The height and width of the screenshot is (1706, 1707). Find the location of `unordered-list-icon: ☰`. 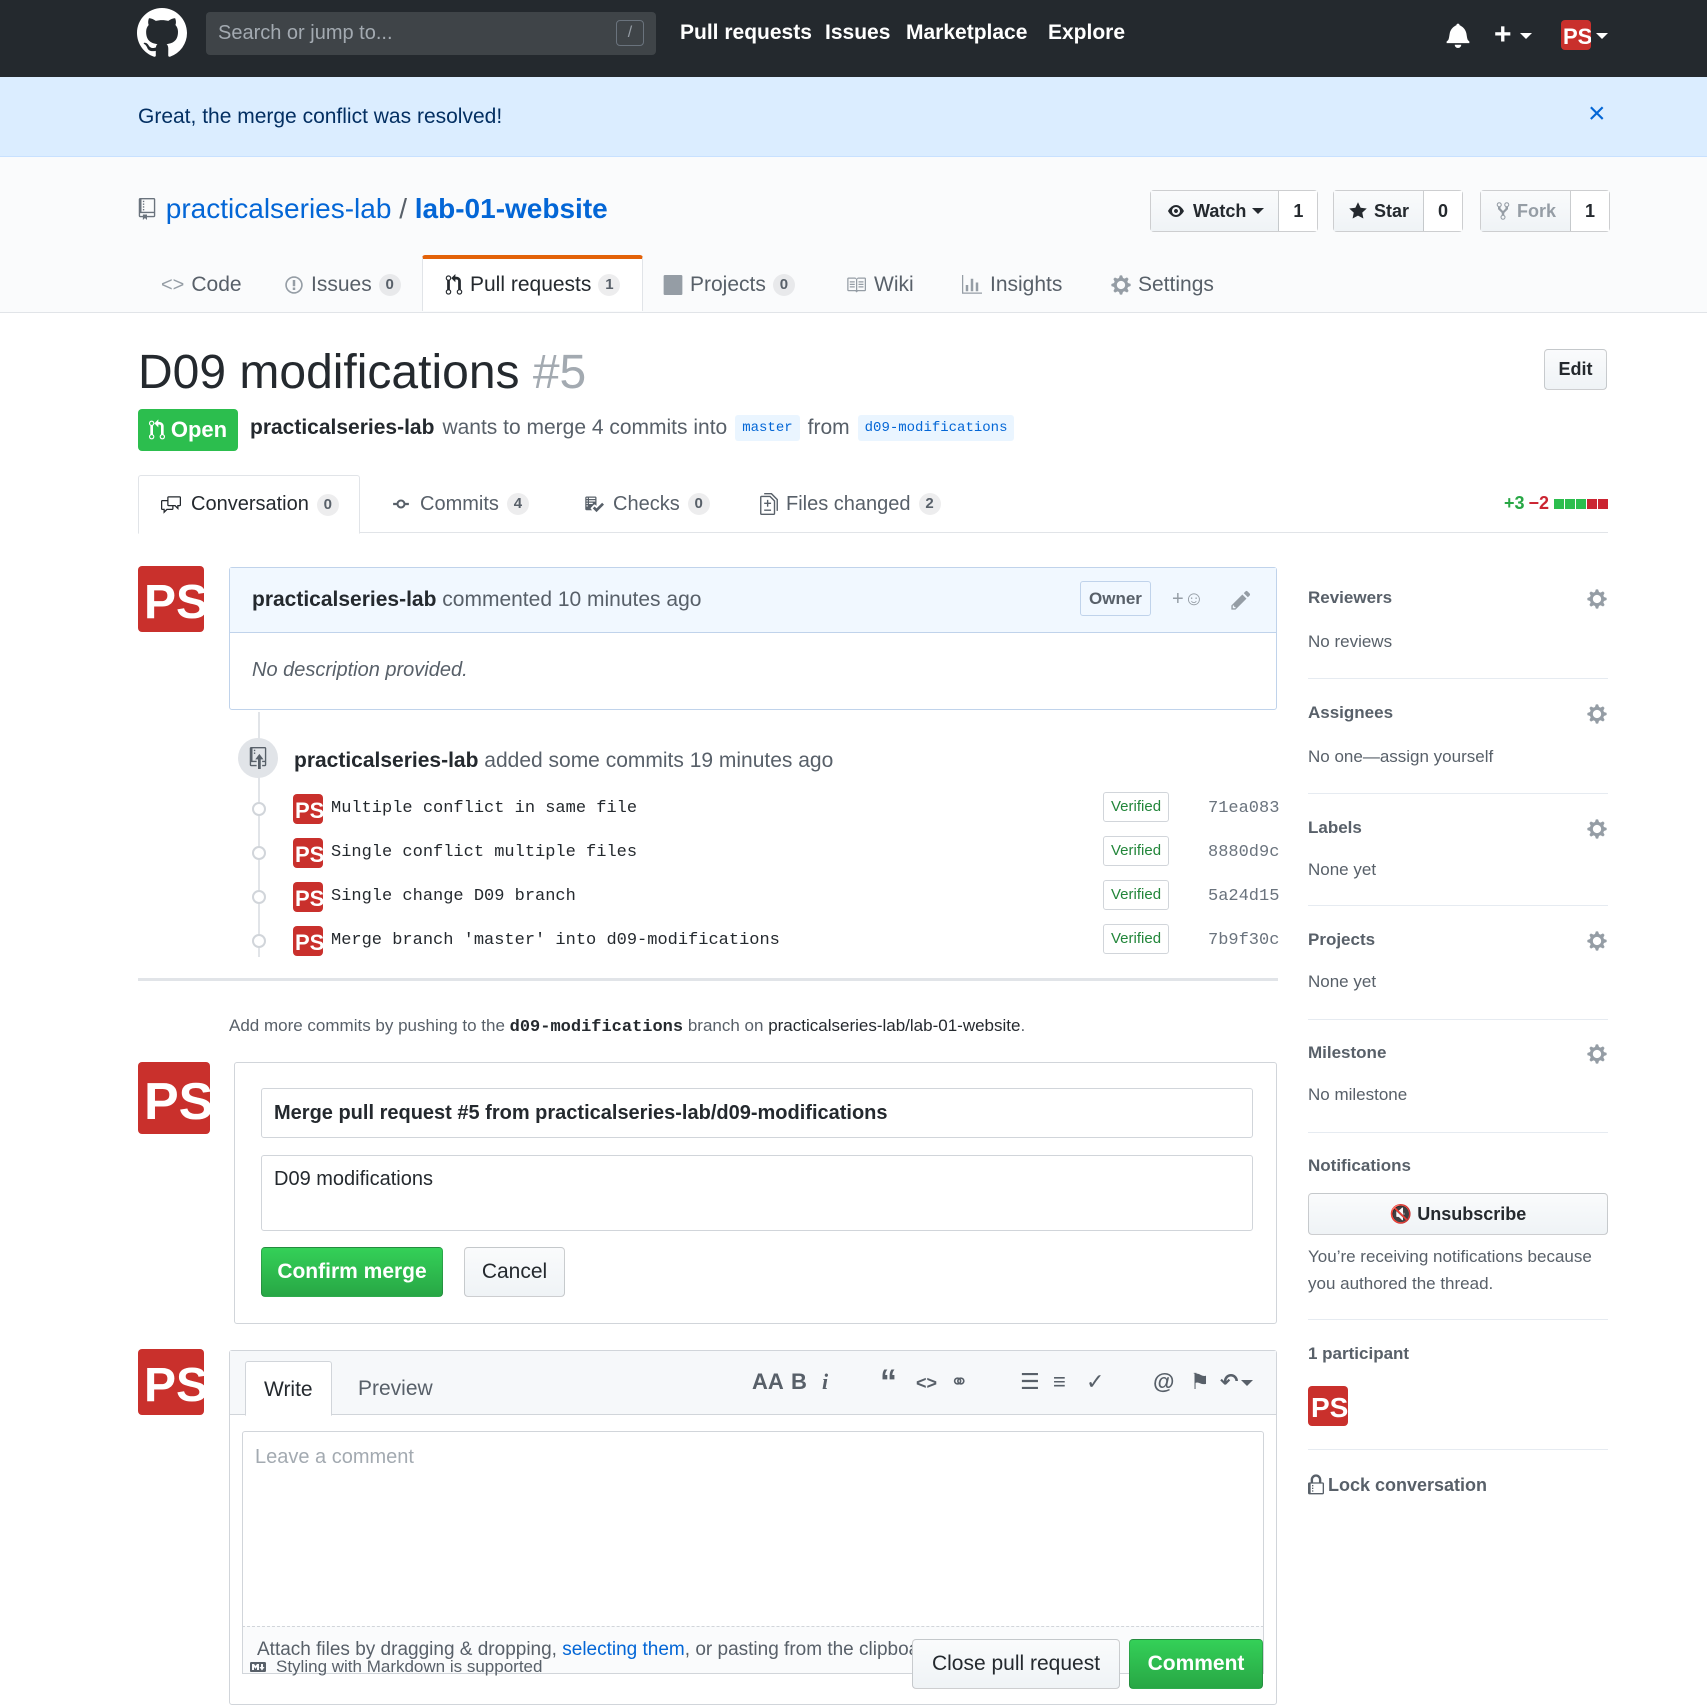

unordered-list-icon: ☰ is located at coordinates (1030, 1382).